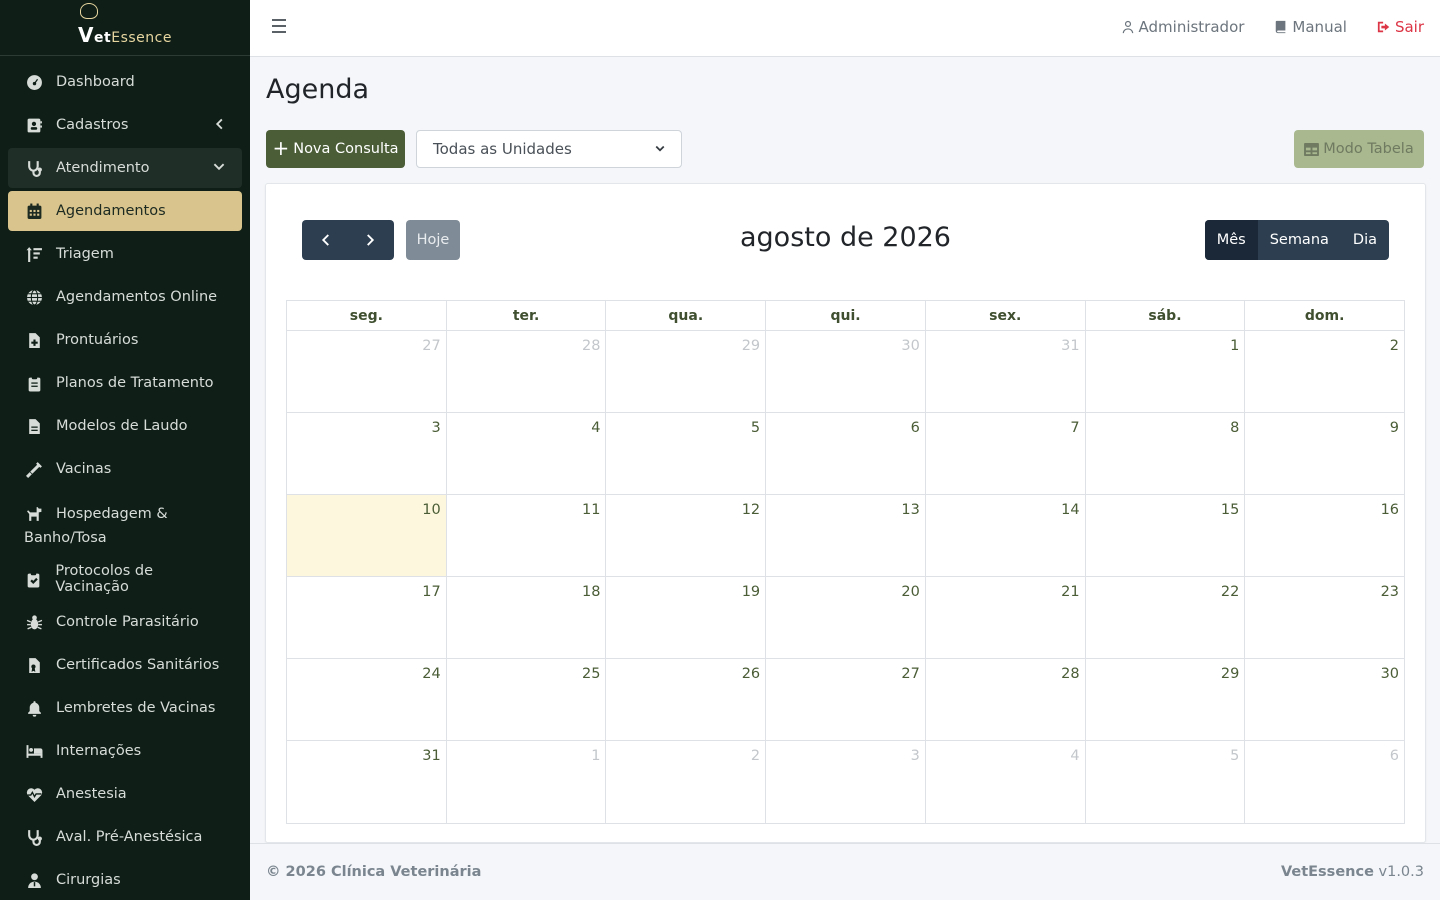 The image size is (1440, 900). What do you see at coordinates (686, 535) in the screenshot?
I see `day-cell: 12` at bounding box center [686, 535].